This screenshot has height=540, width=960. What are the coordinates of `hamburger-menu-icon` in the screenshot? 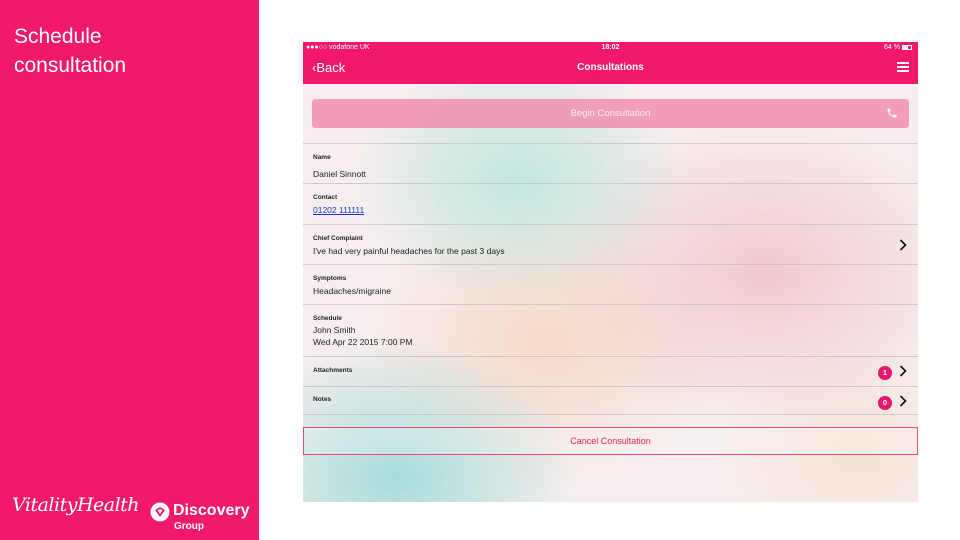 It's located at (903, 67).